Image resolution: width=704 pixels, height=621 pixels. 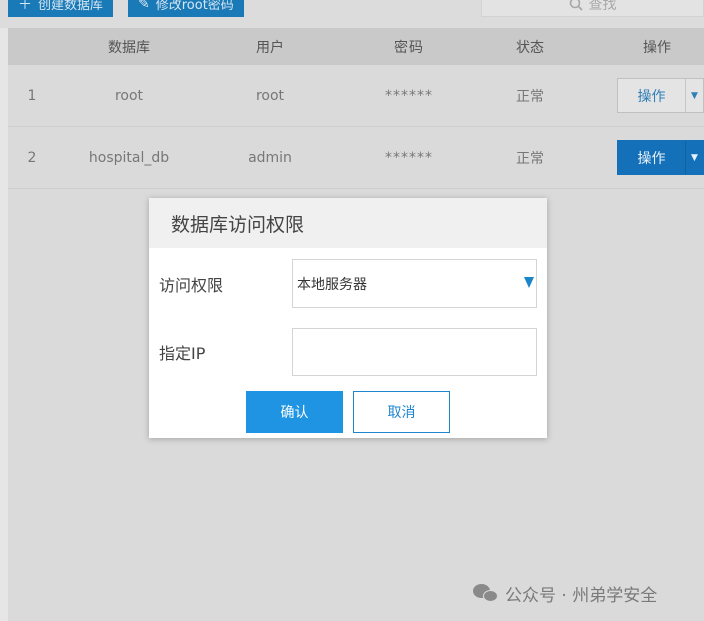 I want to click on watermark: 公众号 · 州弟学安全, so click(x=565, y=593).